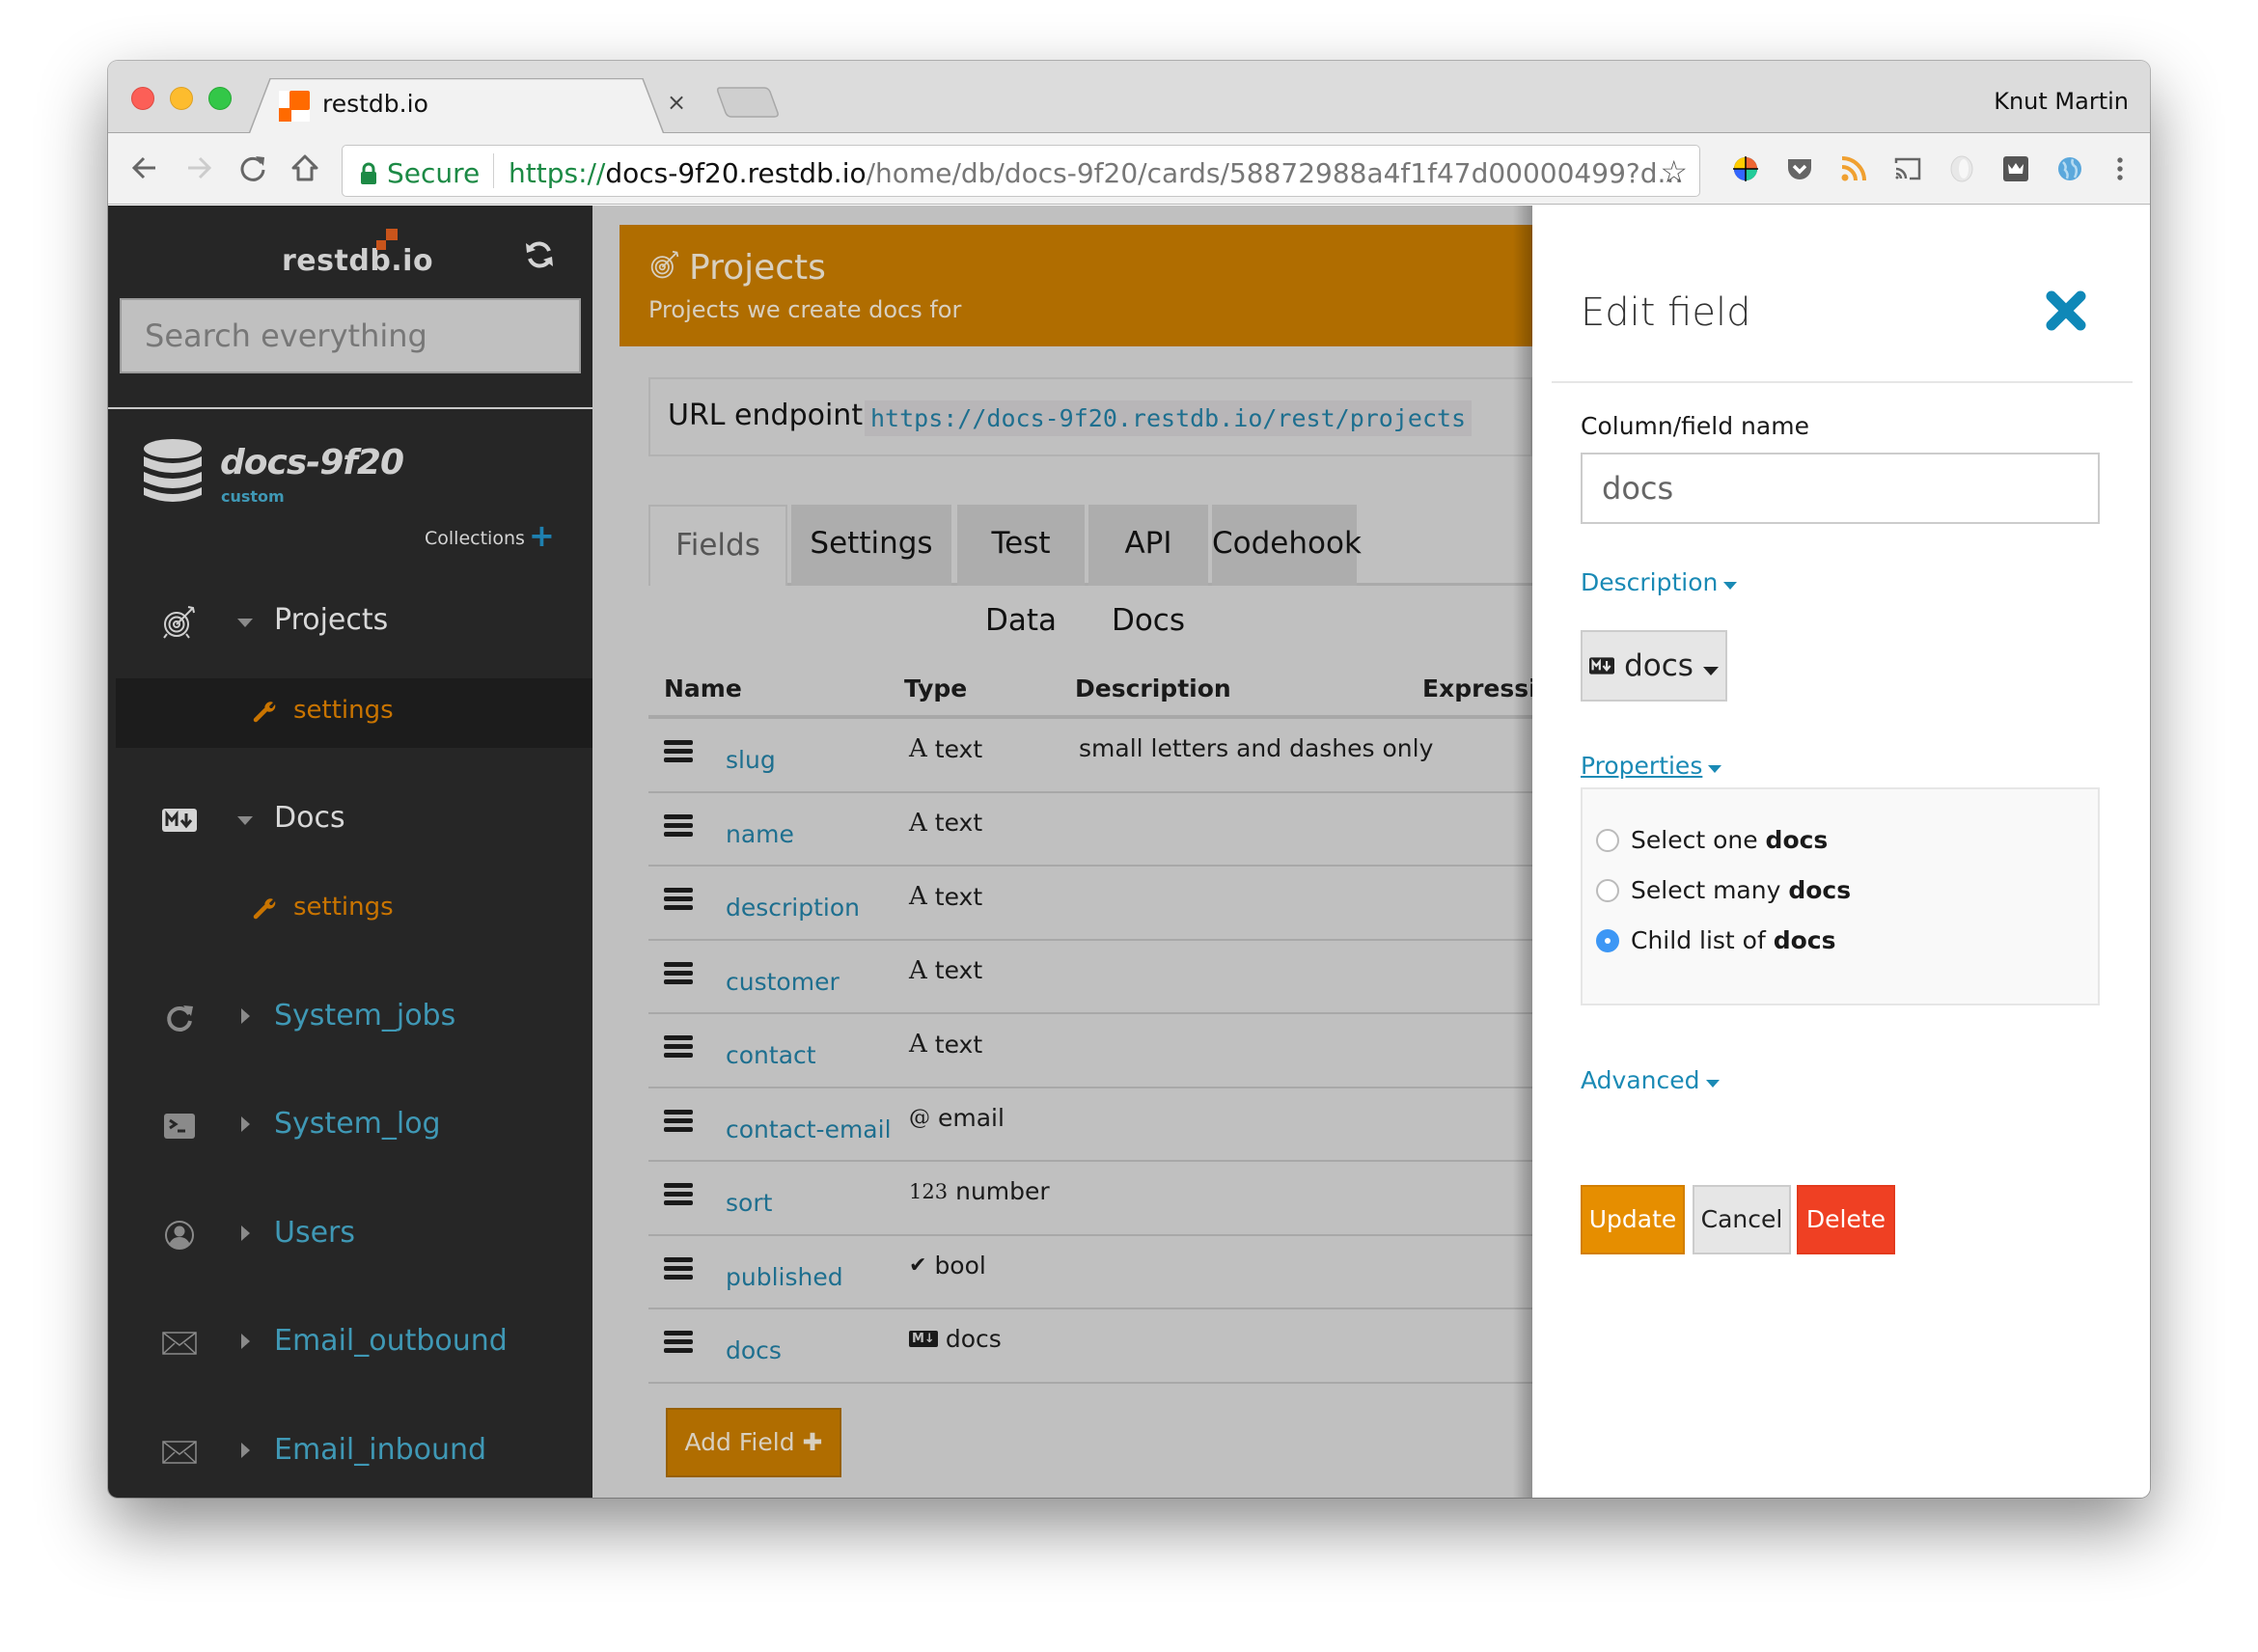  Describe the element at coordinates (771, 1055) in the screenshot. I see `field-name-link: contact` at that location.